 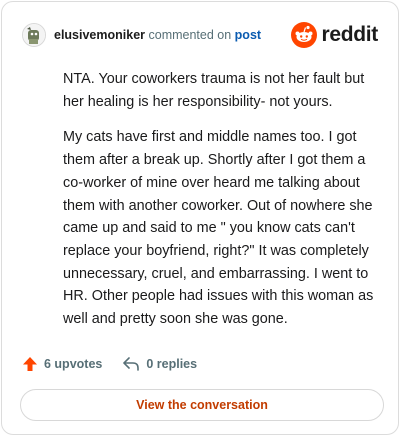 I want to click on reply-button: 0 replies, so click(x=159, y=364).